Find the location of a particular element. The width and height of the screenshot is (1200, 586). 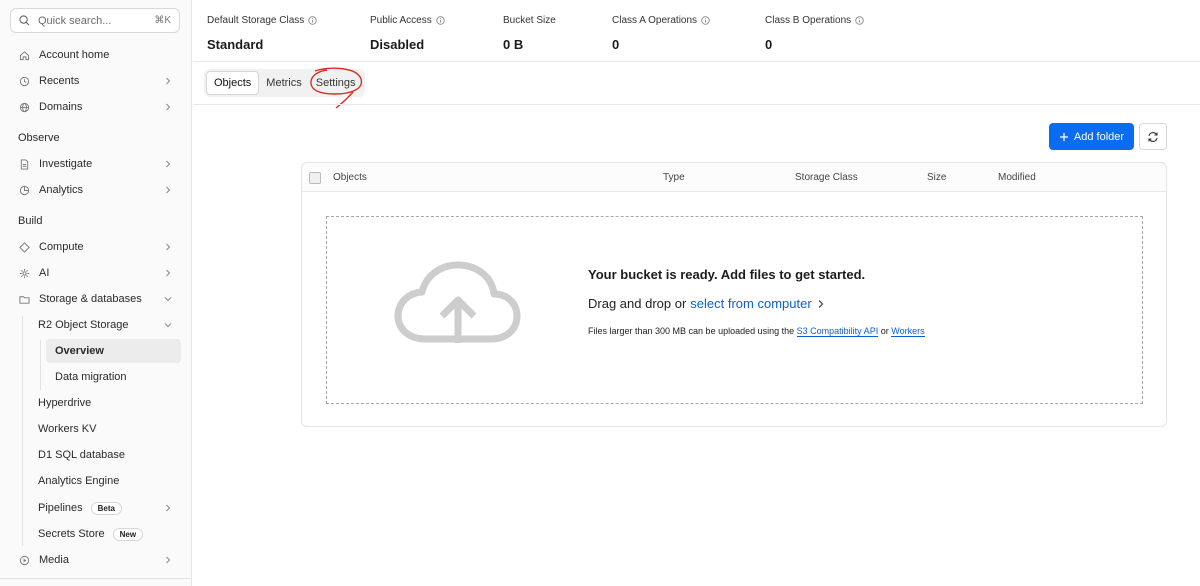

refresh-icon is located at coordinates (1153, 136).